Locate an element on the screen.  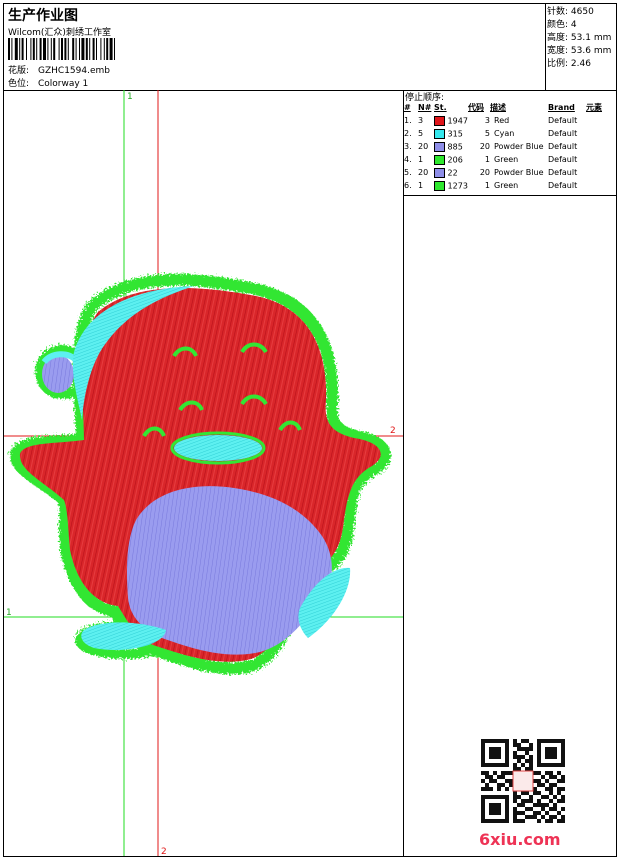
table-row: 5. 20 22 20 Powder Blue Default is located at coordinates (510, 172).